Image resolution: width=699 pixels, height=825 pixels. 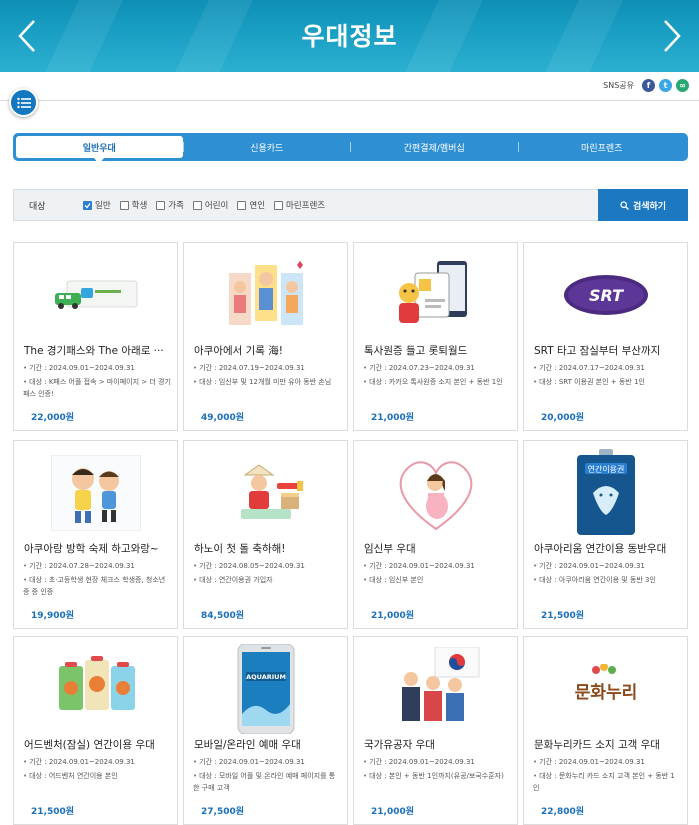 What do you see at coordinates (349, 100) in the screenshot?
I see `header-divider` at bounding box center [349, 100].